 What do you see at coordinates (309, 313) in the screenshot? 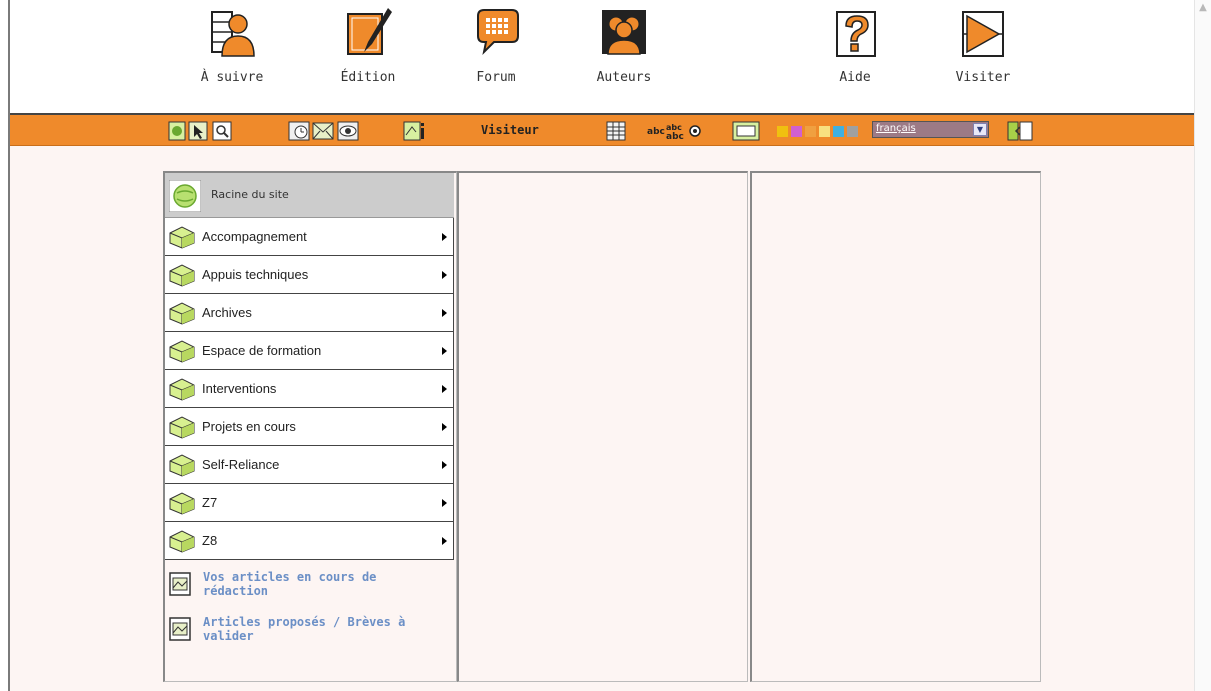
I see `rubrique-item: Archives` at bounding box center [309, 313].